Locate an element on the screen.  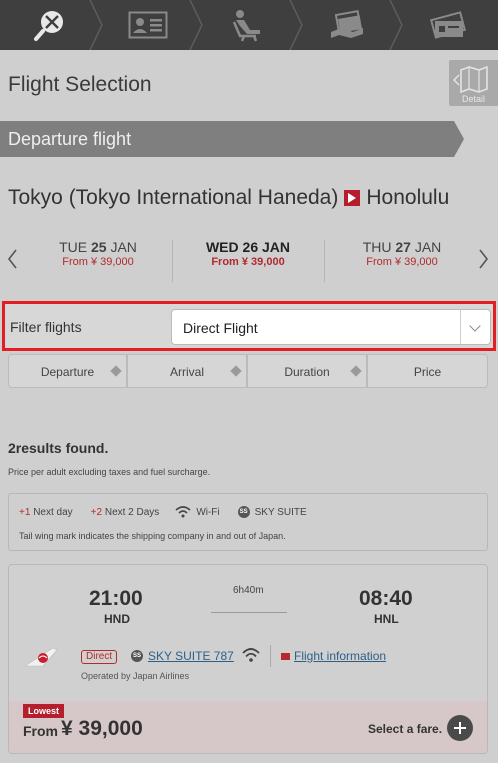
duration-line is located at coordinates (249, 612).